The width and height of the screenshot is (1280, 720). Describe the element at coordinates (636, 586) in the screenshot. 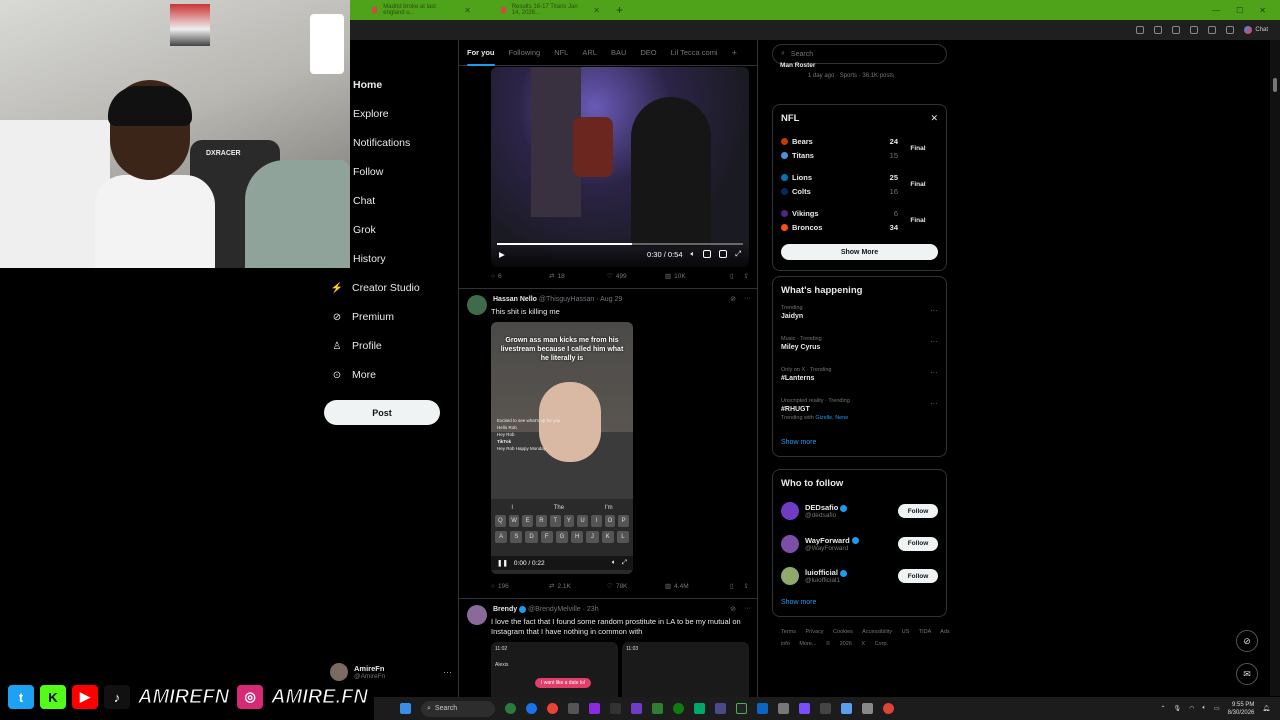

I see `like-button: ♡ 78K` at that location.